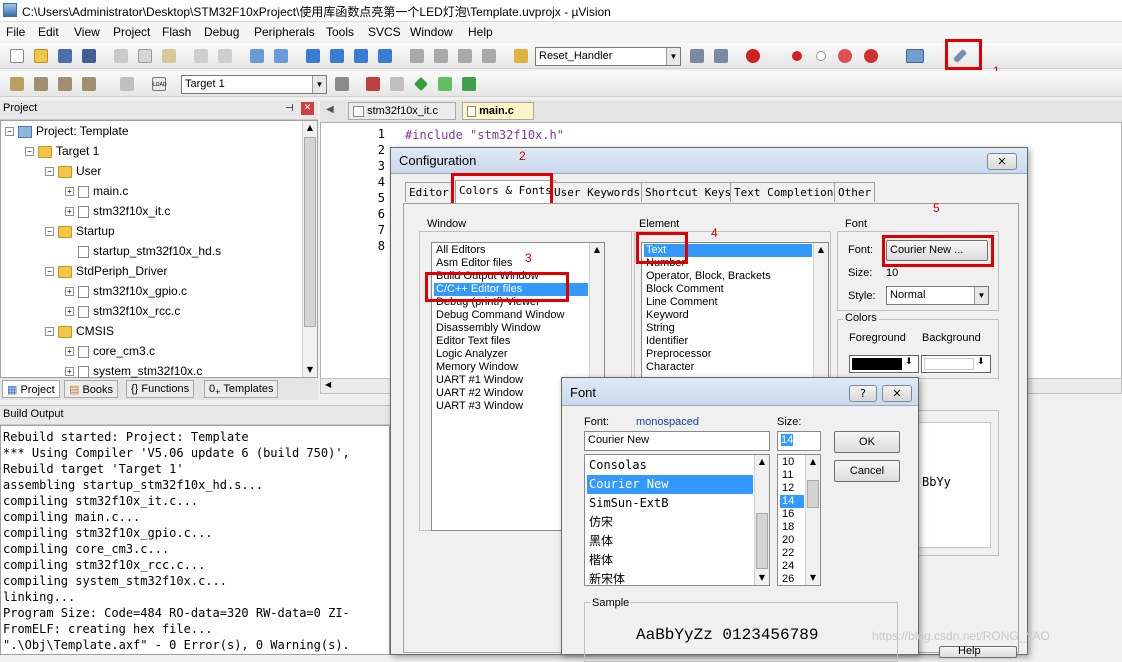 The width and height of the screenshot is (1122, 662). What do you see at coordinates (41, 84) in the screenshot?
I see `build-icon` at bounding box center [41, 84].